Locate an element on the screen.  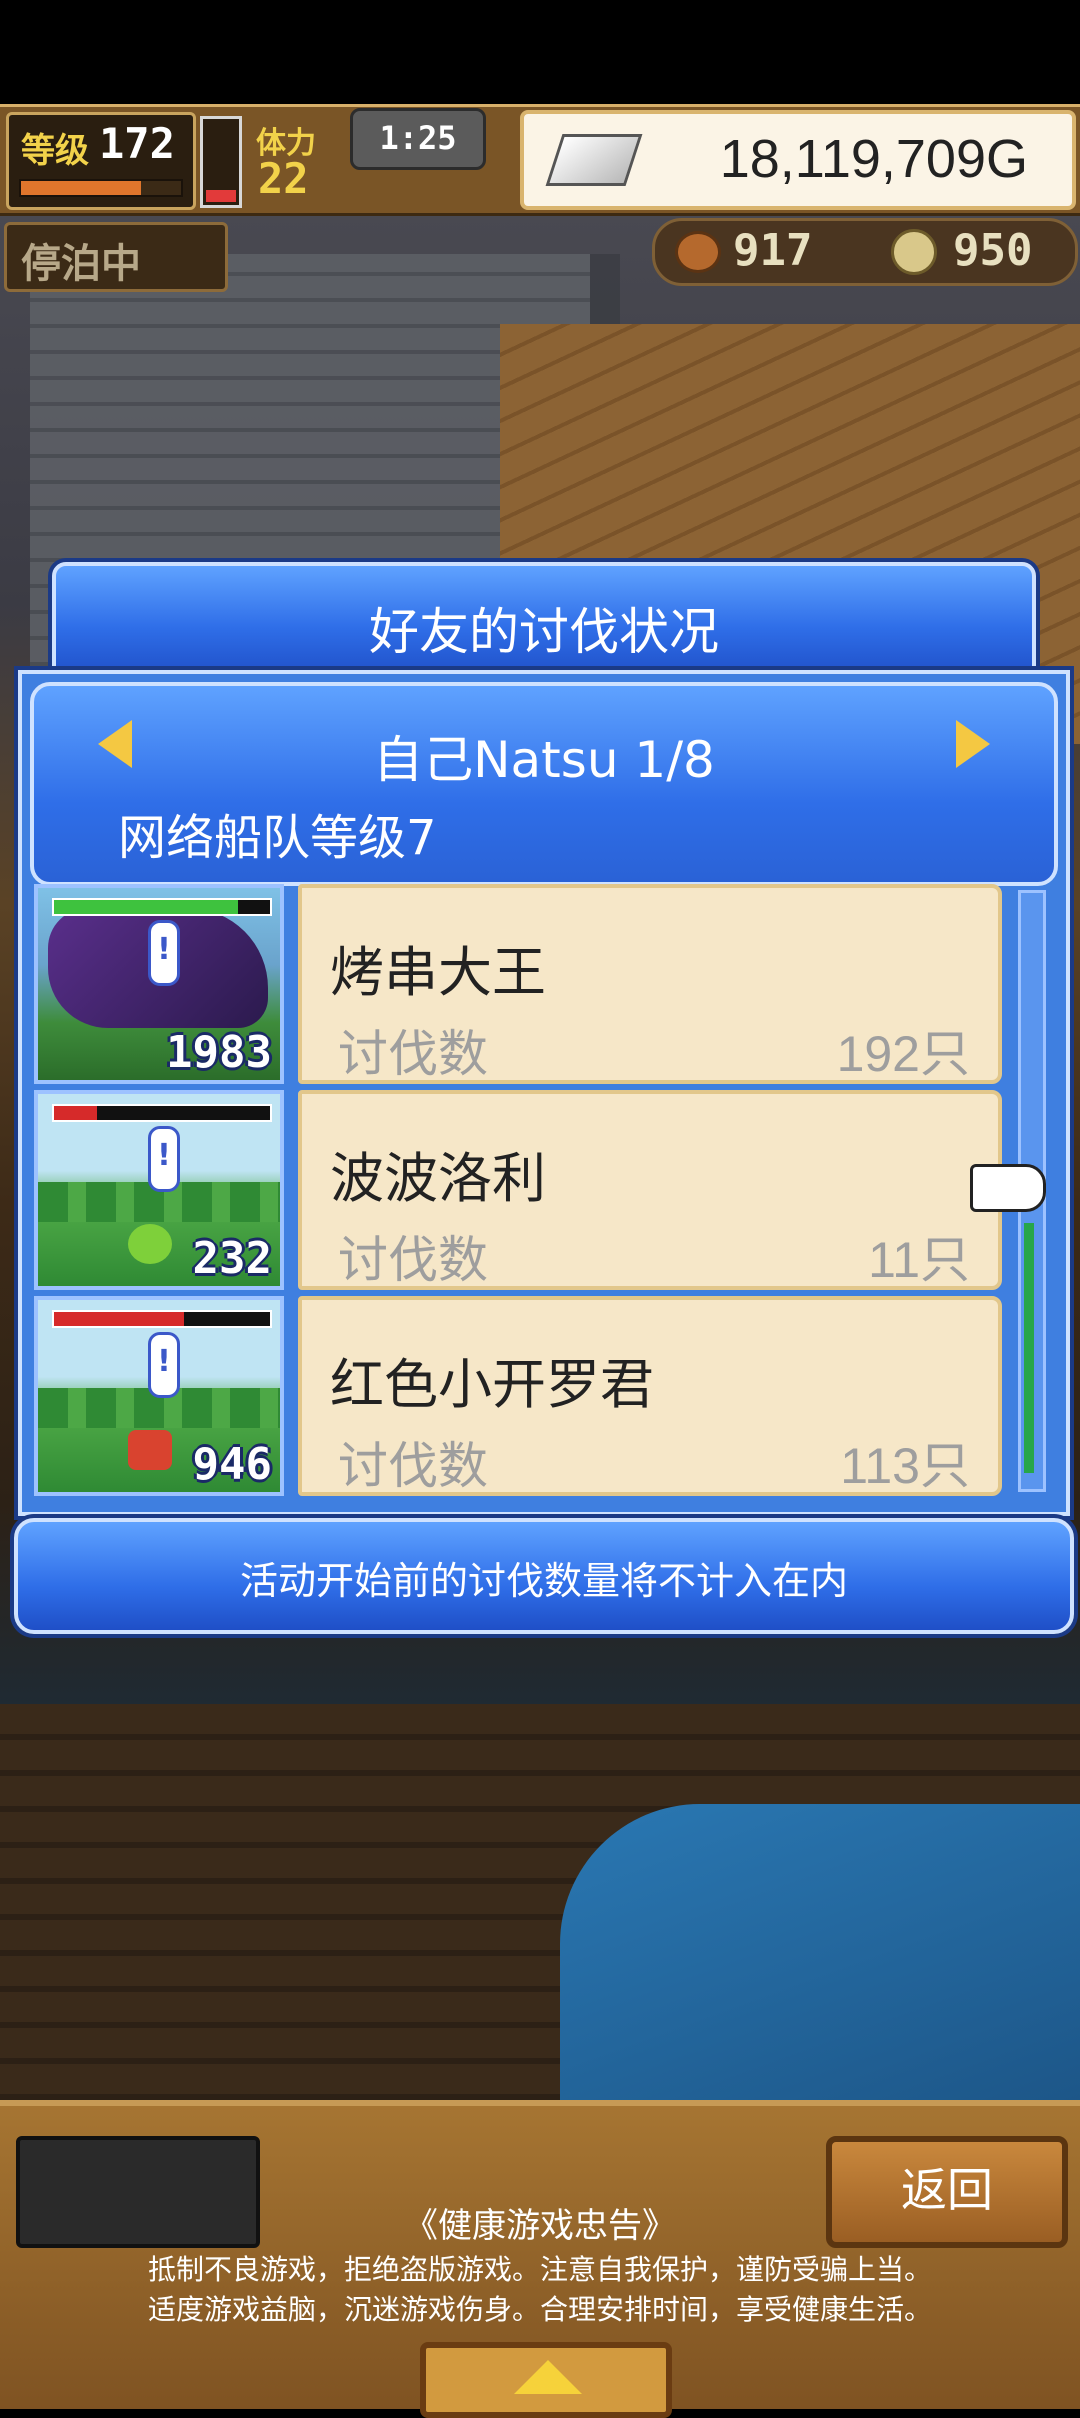
level-progress-bar is located at coordinates (101, 188).